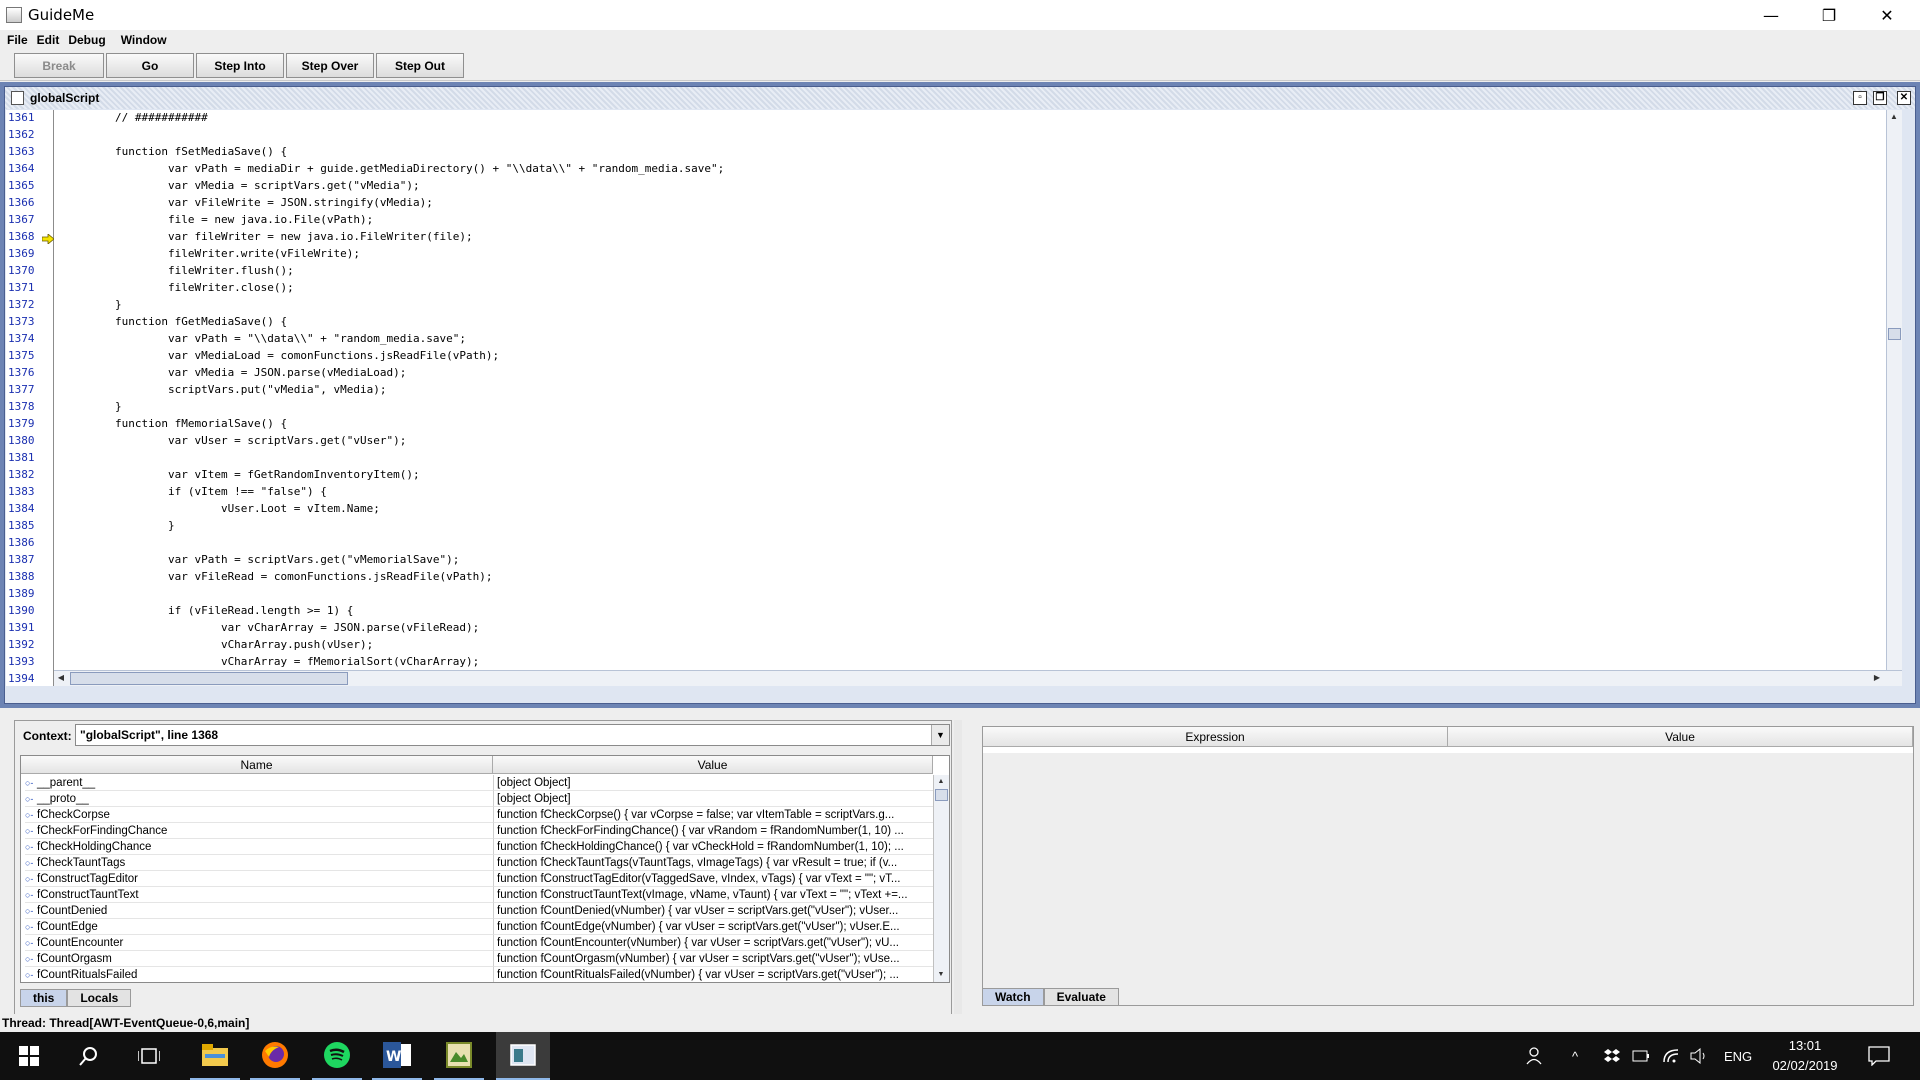 The height and width of the screenshot is (1080, 1920). I want to click on notifications-icon, so click(1879, 1056).